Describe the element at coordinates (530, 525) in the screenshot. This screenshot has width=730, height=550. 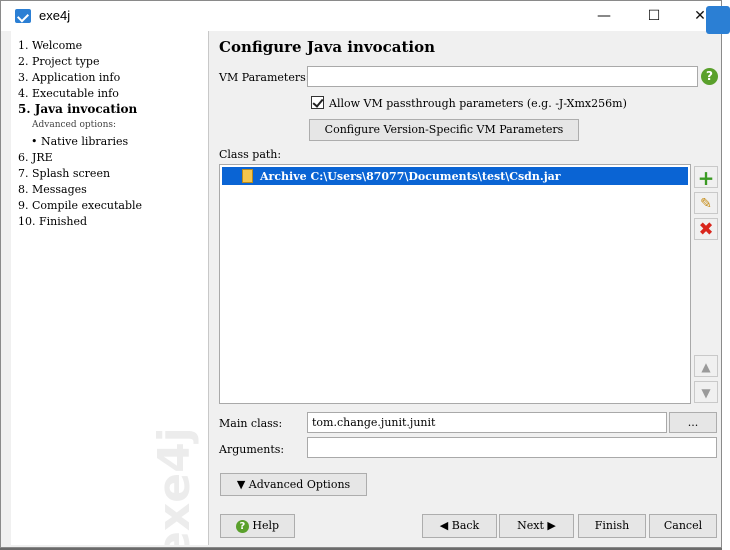
I see `next-label: Next` at that location.